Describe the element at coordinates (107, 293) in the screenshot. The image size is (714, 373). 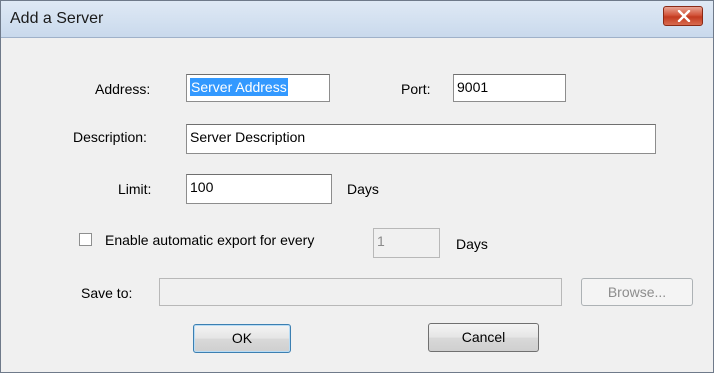
I see `save-to-label: Save to:` at that location.